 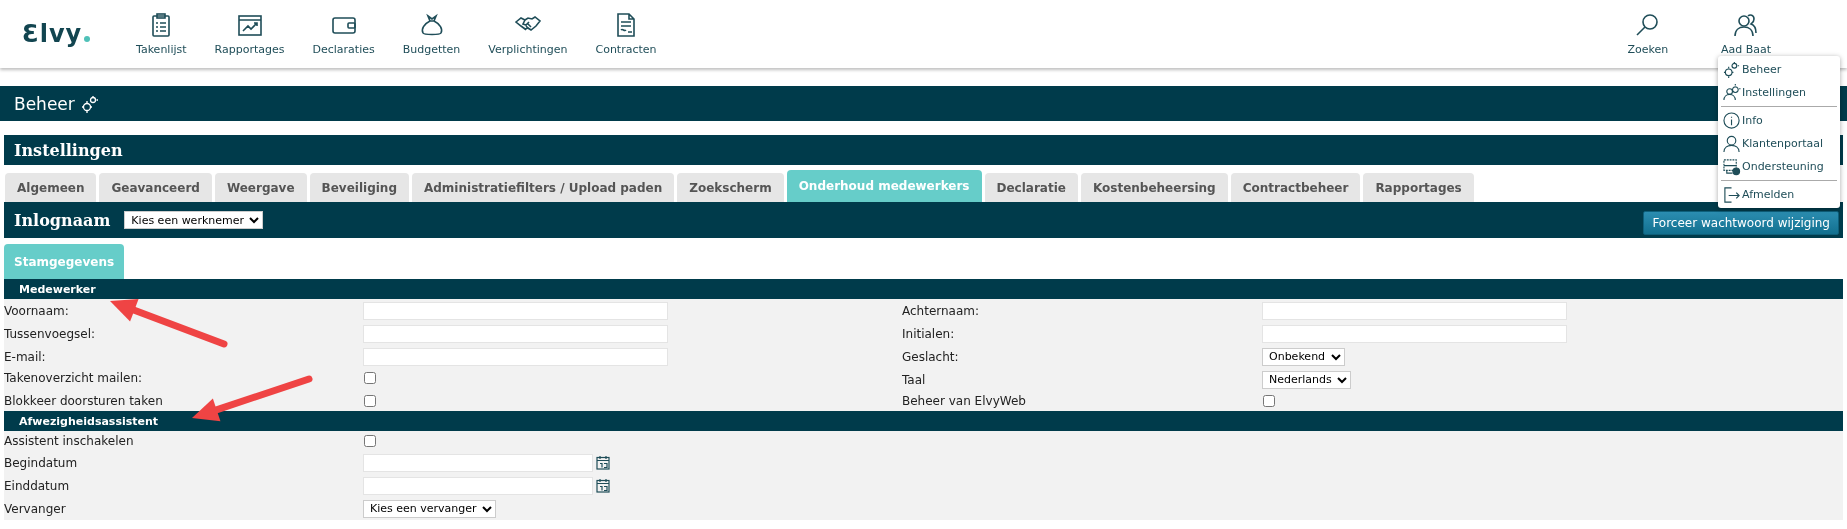 I want to click on search-icon, so click(x=1647, y=25).